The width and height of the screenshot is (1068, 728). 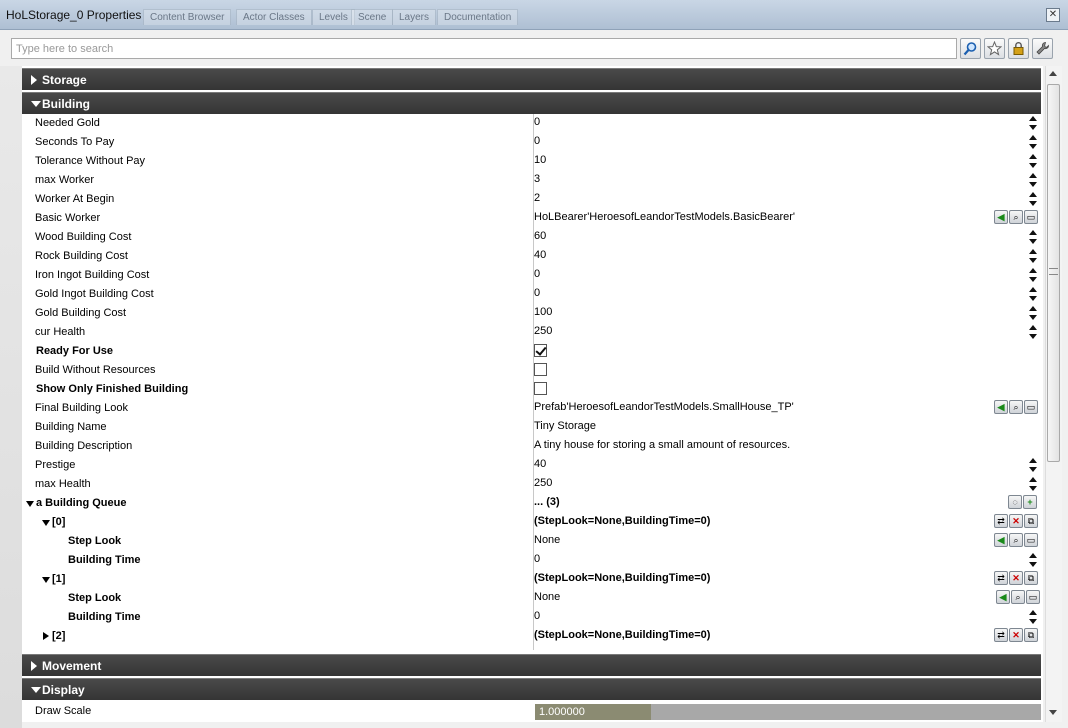 I want to click on property-row-seconds-to-pay: Seconds To Pay 0, so click(x=531, y=142).